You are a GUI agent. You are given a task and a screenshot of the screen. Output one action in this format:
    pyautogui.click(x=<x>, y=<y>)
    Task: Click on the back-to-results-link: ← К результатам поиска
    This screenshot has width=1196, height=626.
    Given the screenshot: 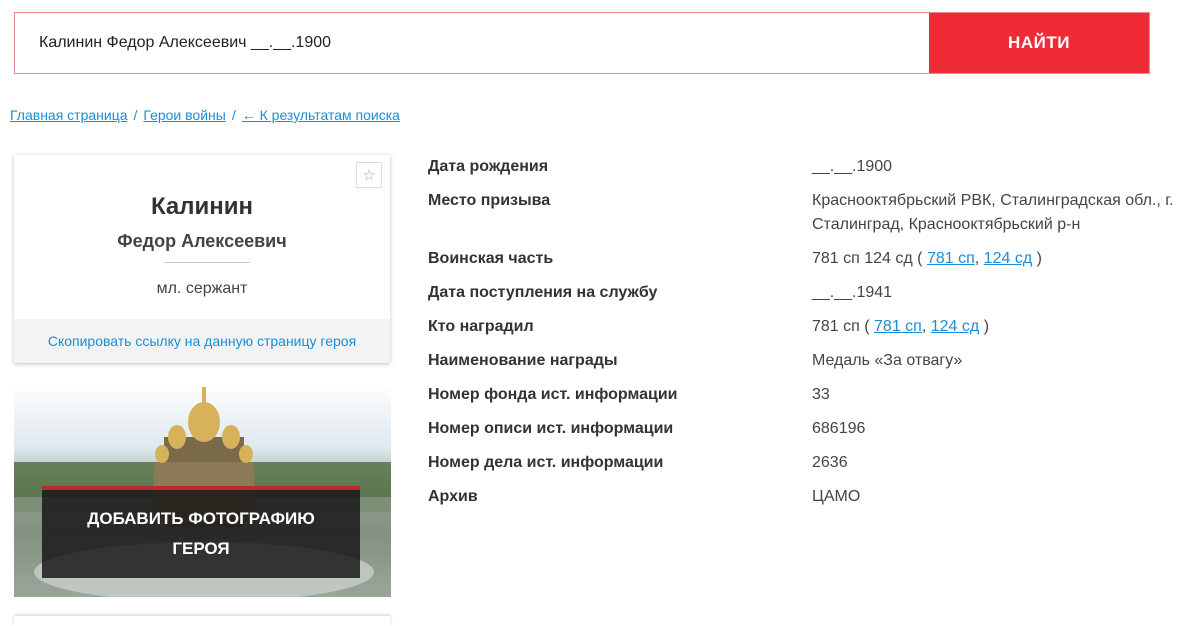 What is the action you would take?
    pyautogui.click(x=321, y=115)
    